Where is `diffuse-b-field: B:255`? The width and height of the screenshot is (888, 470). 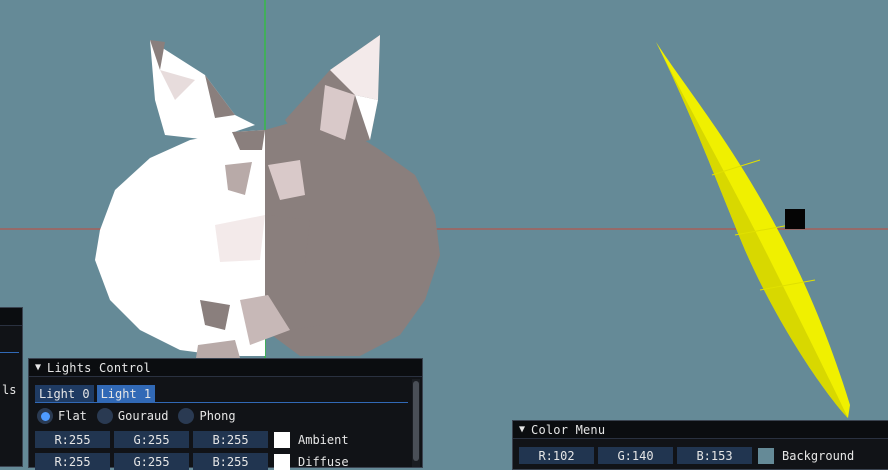
diffuse-b-field: B:255 is located at coordinates (230, 461).